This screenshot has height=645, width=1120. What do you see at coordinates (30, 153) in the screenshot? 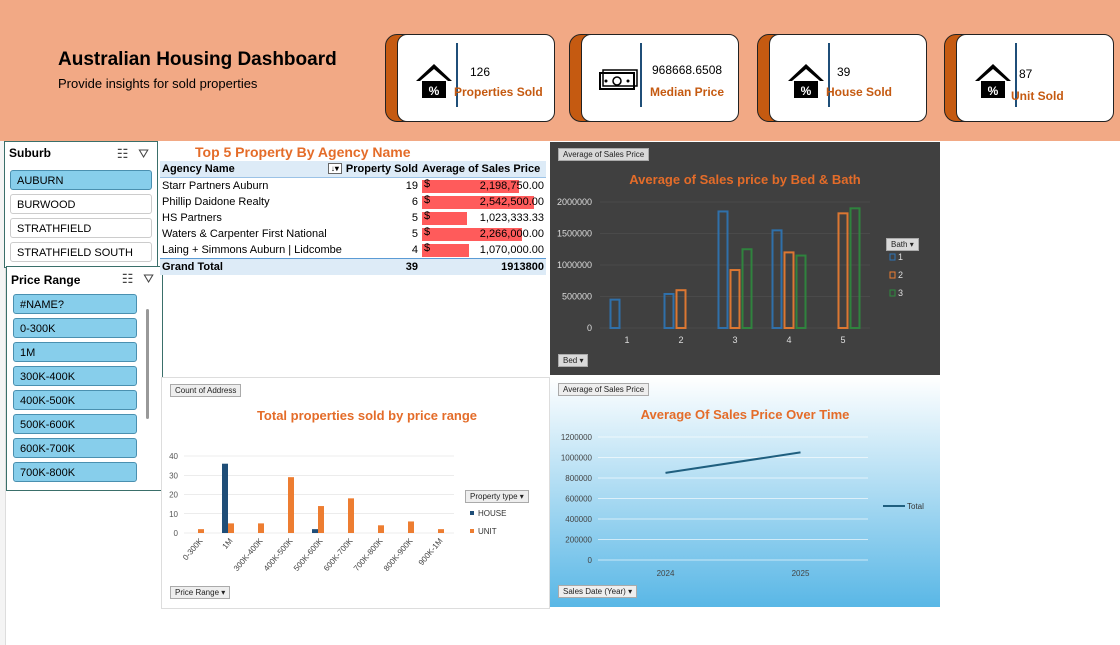
I see `slicer-title: Suburb` at bounding box center [30, 153].